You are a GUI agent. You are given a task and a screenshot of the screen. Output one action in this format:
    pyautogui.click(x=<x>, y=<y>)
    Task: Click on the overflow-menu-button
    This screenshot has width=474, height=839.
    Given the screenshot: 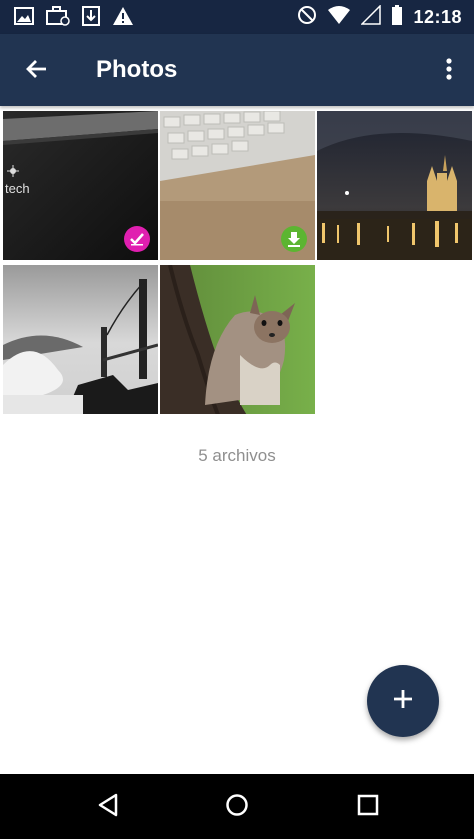 What is the action you would take?
    pyautogui.click(x=449, y=71)
    